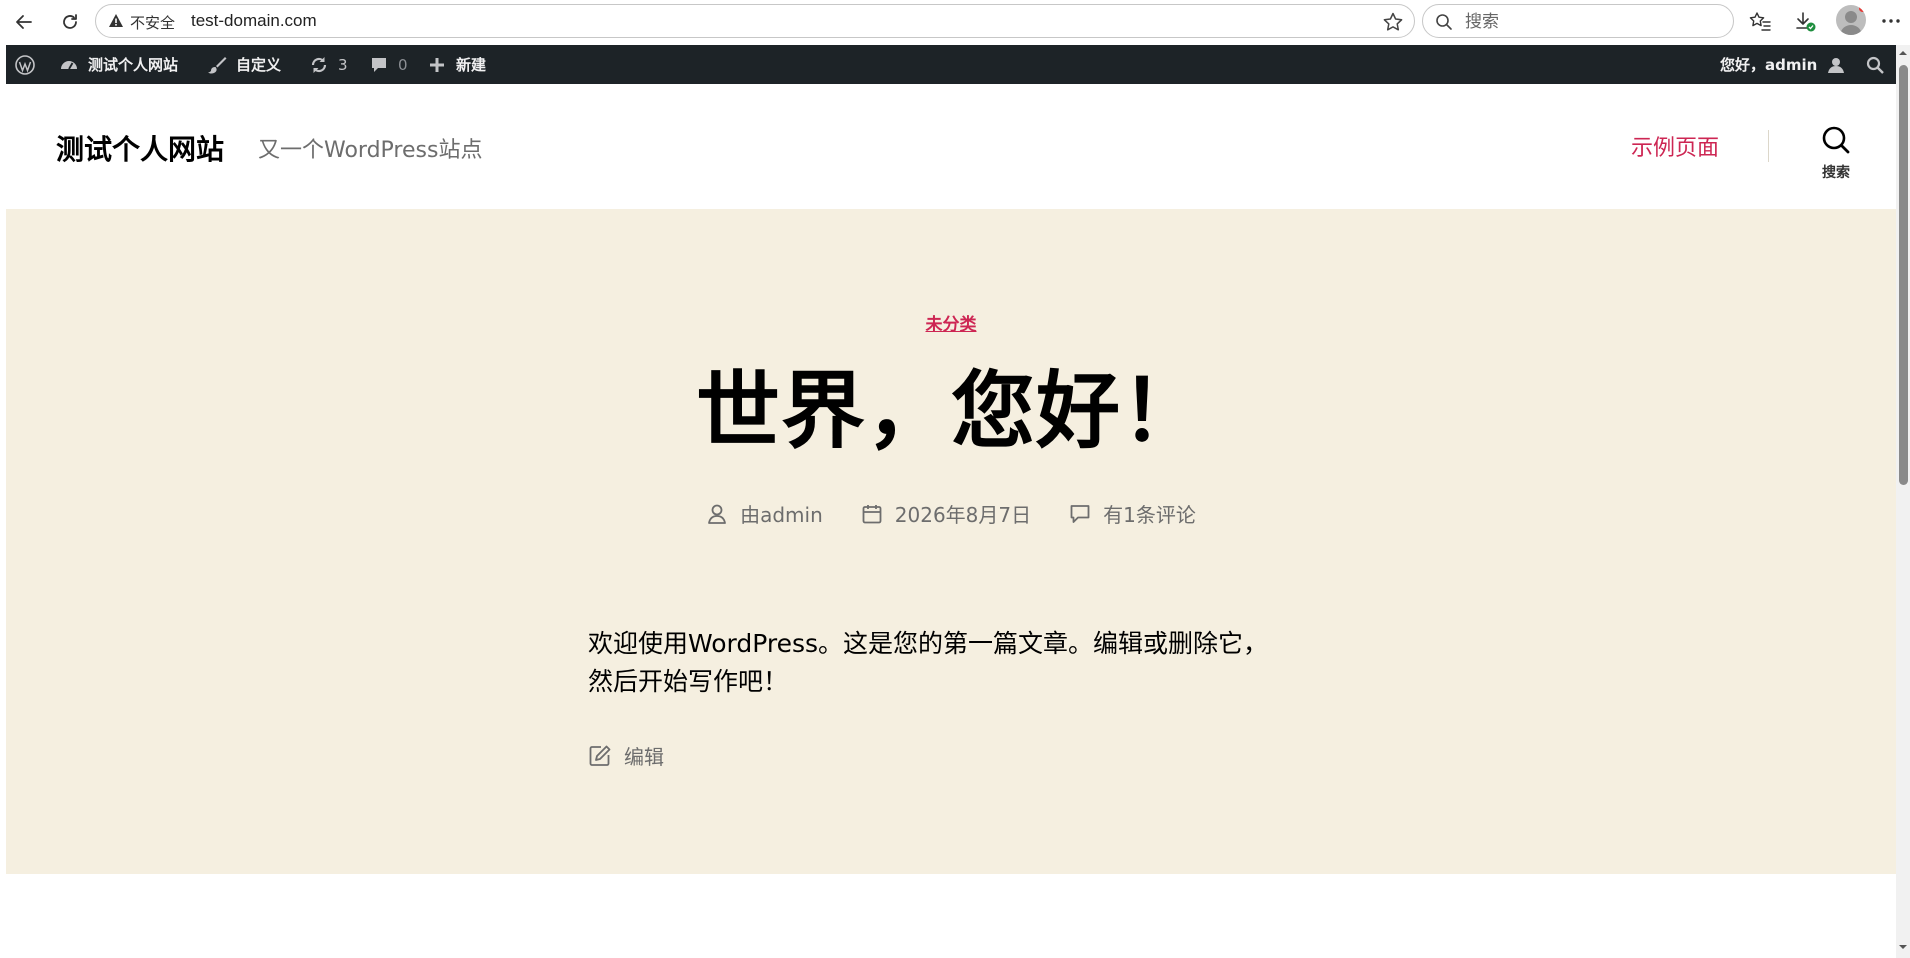 This screenshot has width=1910, height=958. I want to click on site-title: 测试个人网站, so click(140, 148).